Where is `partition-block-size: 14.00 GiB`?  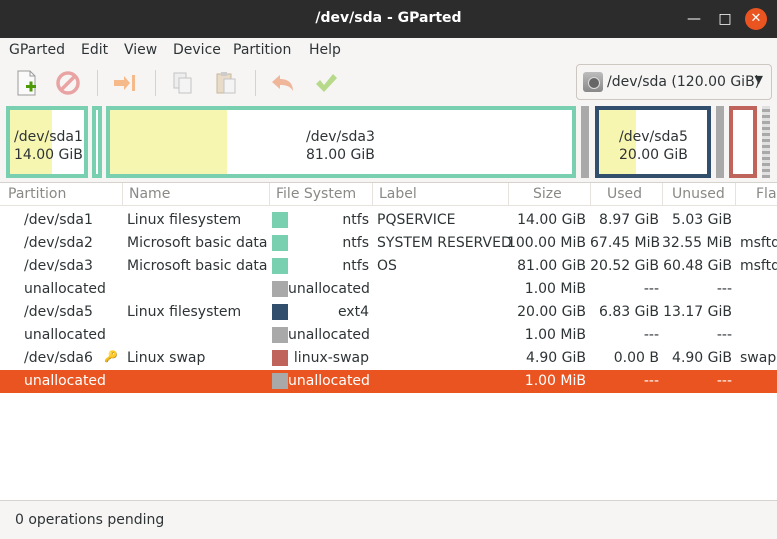 partition-block-size: 14.00 GiB is located at coordinates (48, 155).